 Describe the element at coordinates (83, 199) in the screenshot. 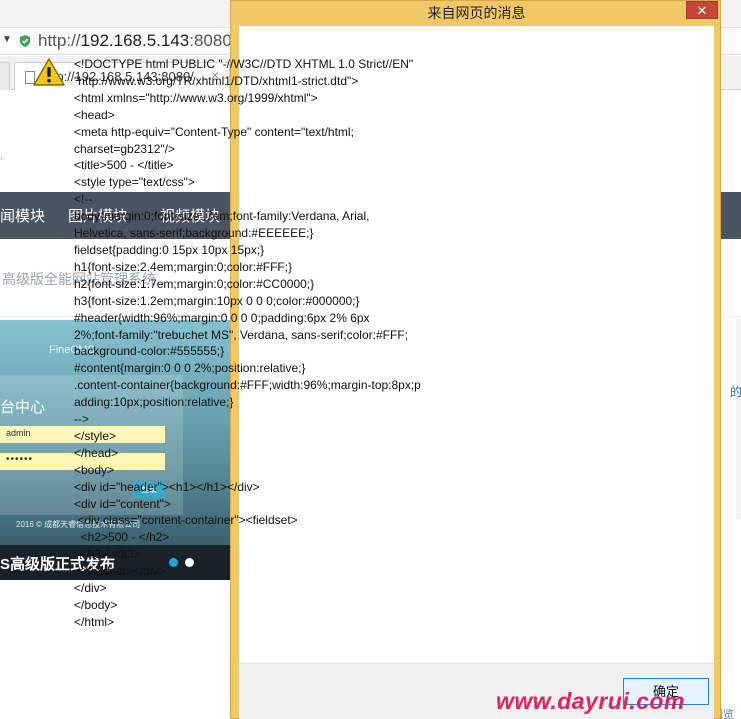

I see `message-line: <!--` at that location.